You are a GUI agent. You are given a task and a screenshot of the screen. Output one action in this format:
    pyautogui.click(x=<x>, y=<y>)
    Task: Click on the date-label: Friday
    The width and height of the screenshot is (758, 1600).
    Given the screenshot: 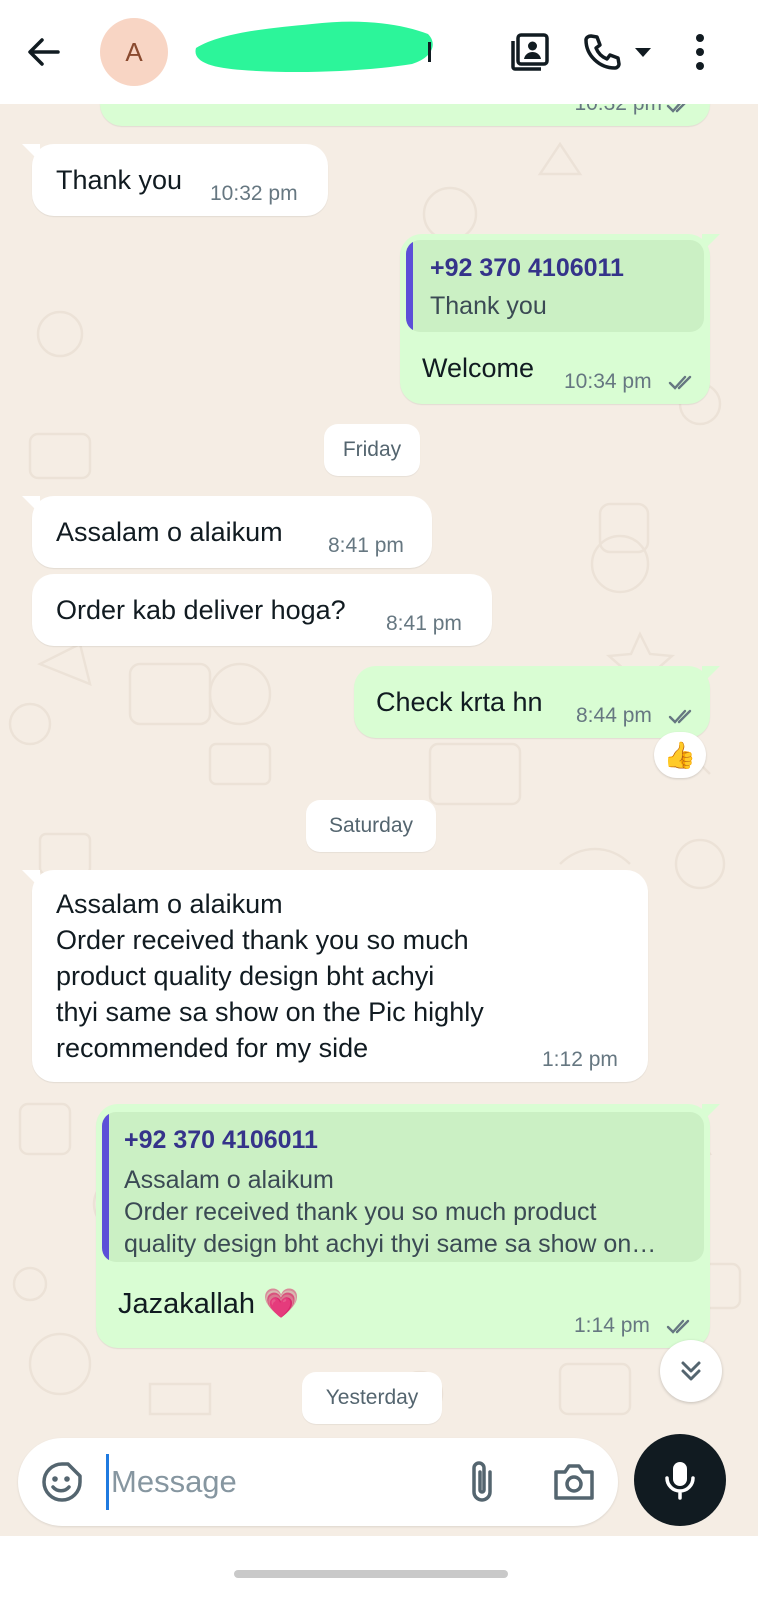 What is the action you would take?
    pyautogui.click(x=372, y=449)
    